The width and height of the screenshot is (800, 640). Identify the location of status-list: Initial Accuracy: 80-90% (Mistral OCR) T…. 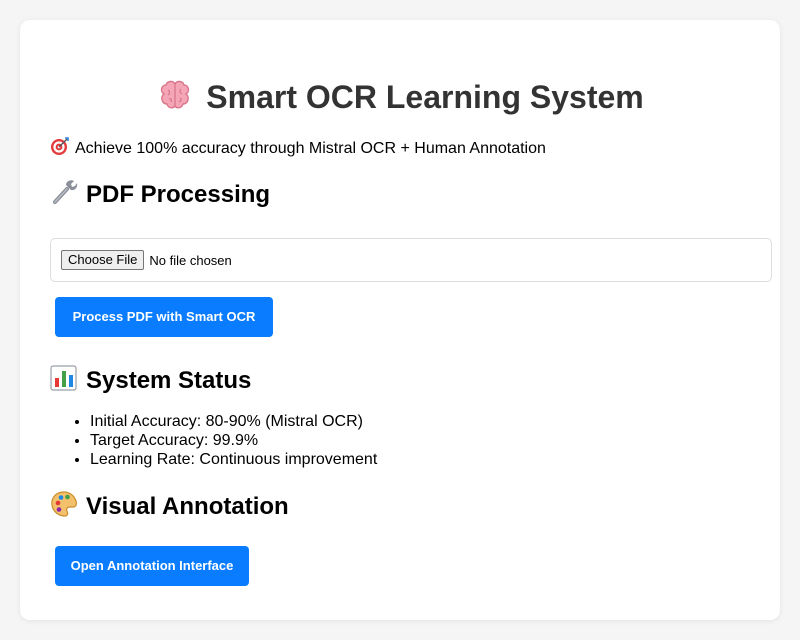
(223, 440).